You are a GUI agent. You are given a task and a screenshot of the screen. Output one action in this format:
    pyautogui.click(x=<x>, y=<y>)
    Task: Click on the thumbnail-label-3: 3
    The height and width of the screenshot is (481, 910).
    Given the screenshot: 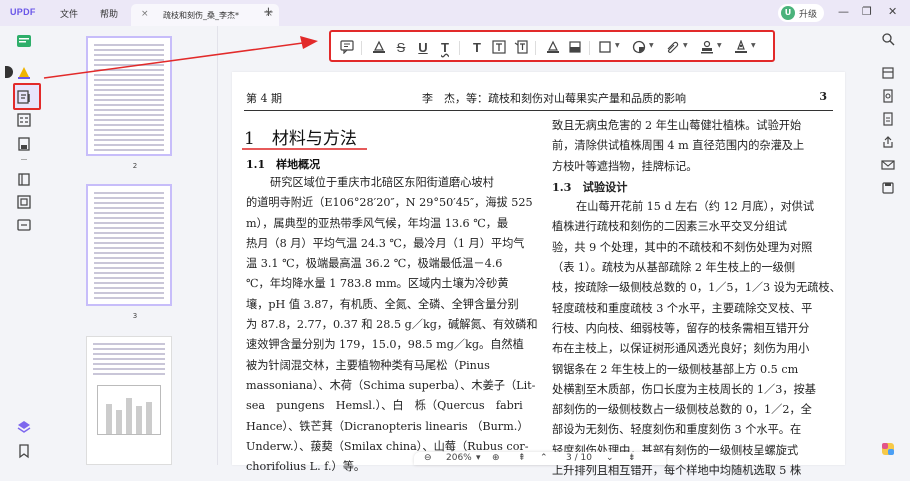 What is the action you would take?
    pyautogui.click(x=135, y=316)
    